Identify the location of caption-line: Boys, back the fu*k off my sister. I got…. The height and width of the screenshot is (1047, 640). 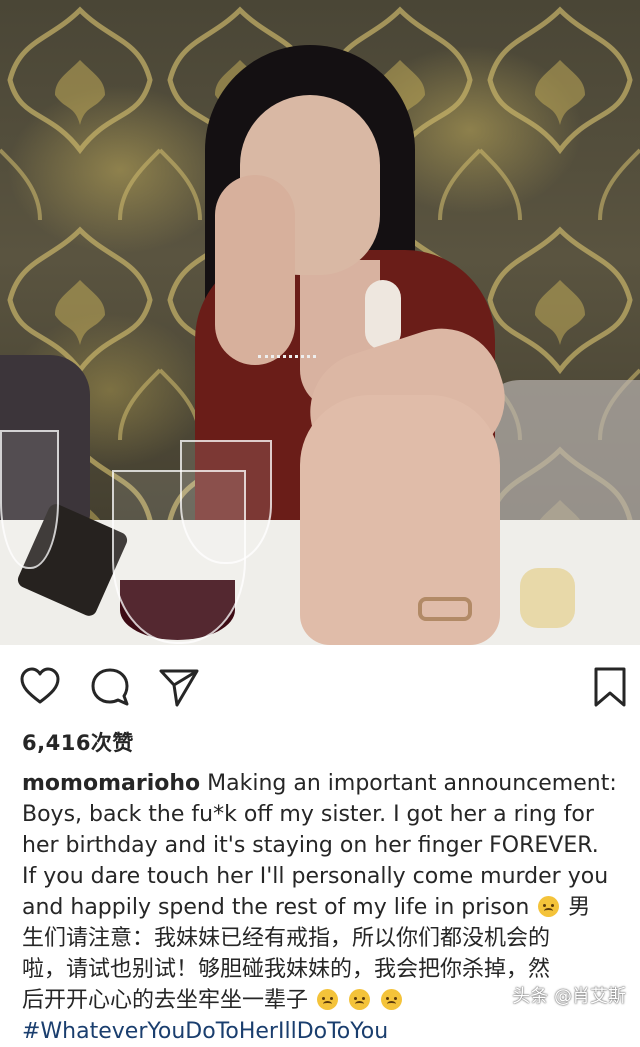
(308, 814).